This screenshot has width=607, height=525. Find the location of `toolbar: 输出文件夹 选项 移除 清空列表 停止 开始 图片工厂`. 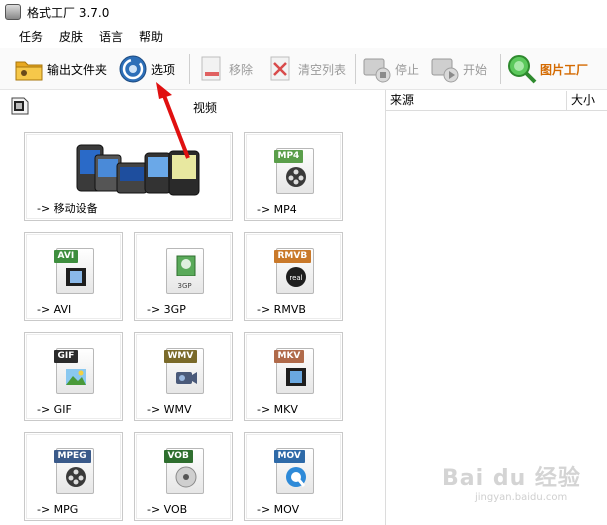

toolbar: 输出文件夹 选项 移除 清空列表 停止 开始 图片工厂 is located at coordinates (303, 69).